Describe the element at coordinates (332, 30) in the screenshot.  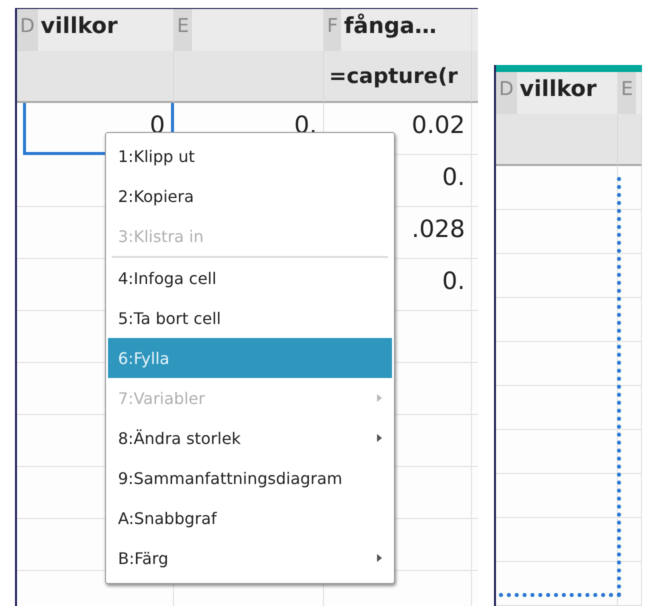
I see `column-letter: F` at that location.